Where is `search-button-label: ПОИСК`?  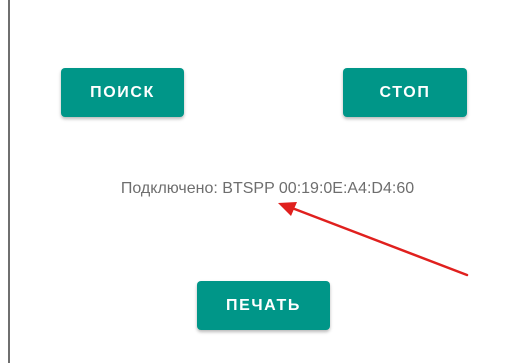 search-button-label: ПОИСК is located at coordinates (122, 92).